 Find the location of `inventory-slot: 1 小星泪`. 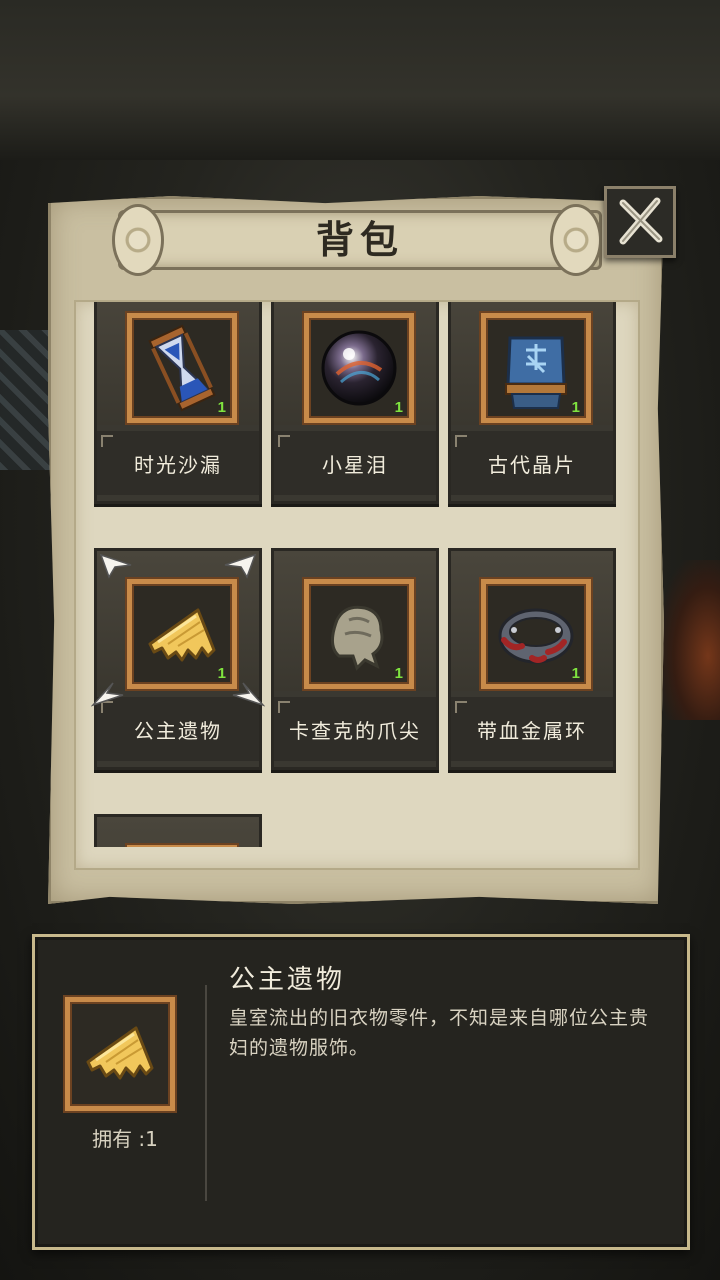

inventory-slot: 1 小星泪 is located at coordinates (355, 403).